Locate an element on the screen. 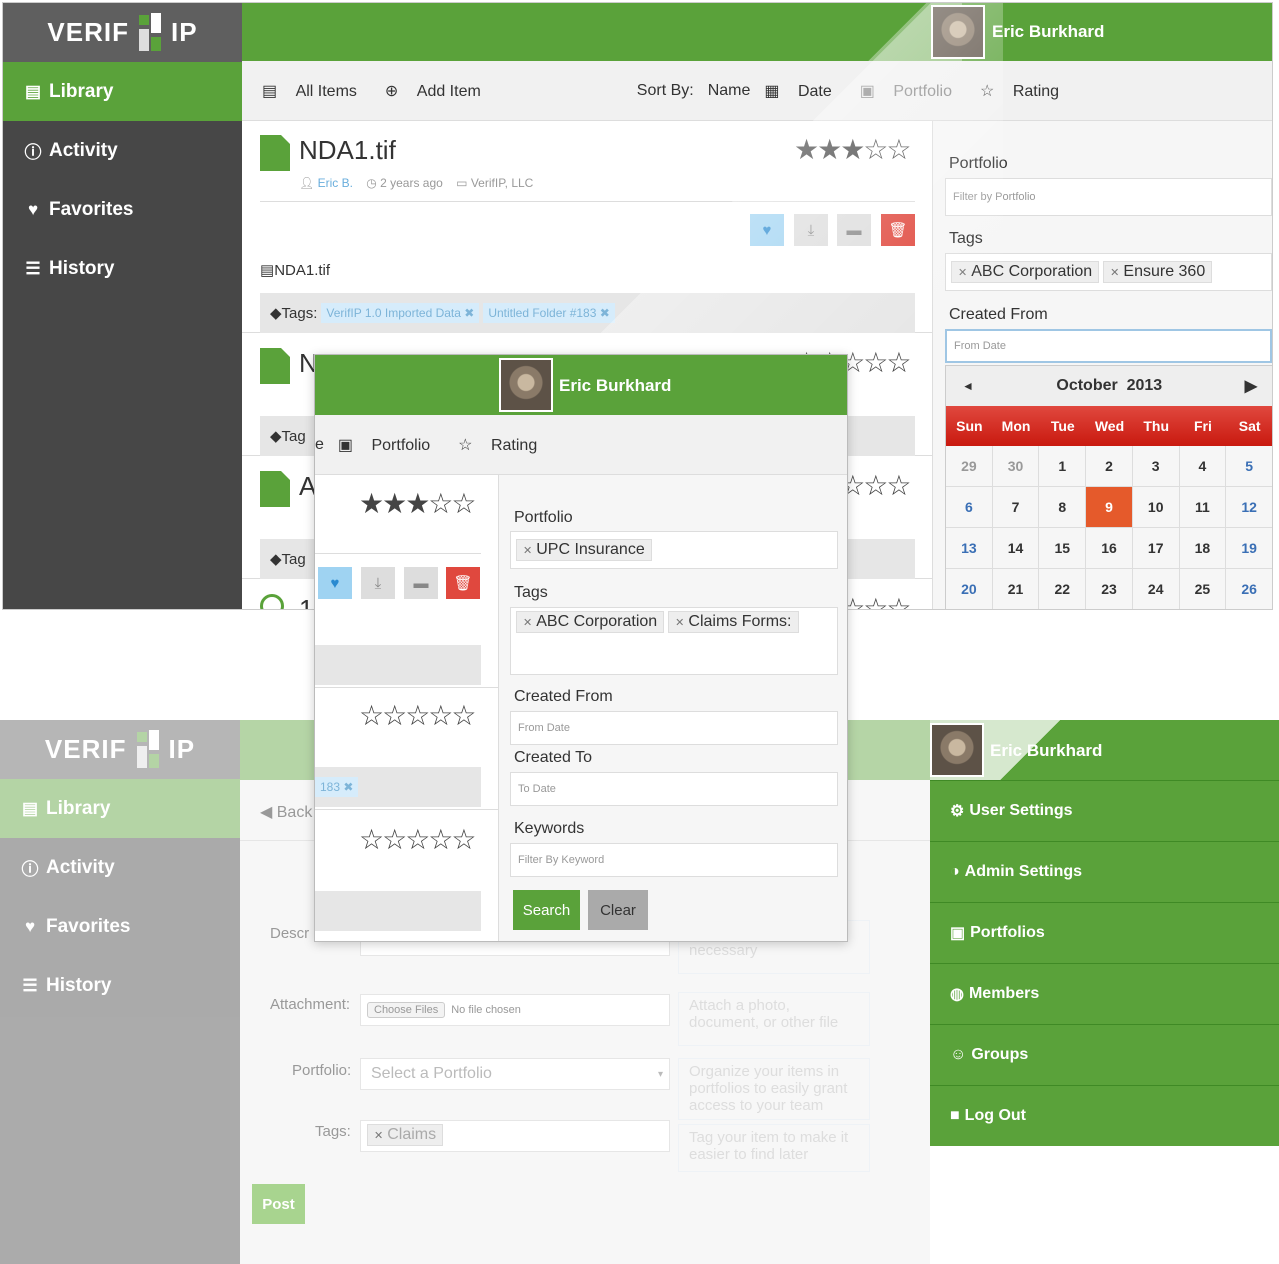 This screenshot has width=1279, height=1264. calendar-day: 17 is located at coordinates (1156, 548).